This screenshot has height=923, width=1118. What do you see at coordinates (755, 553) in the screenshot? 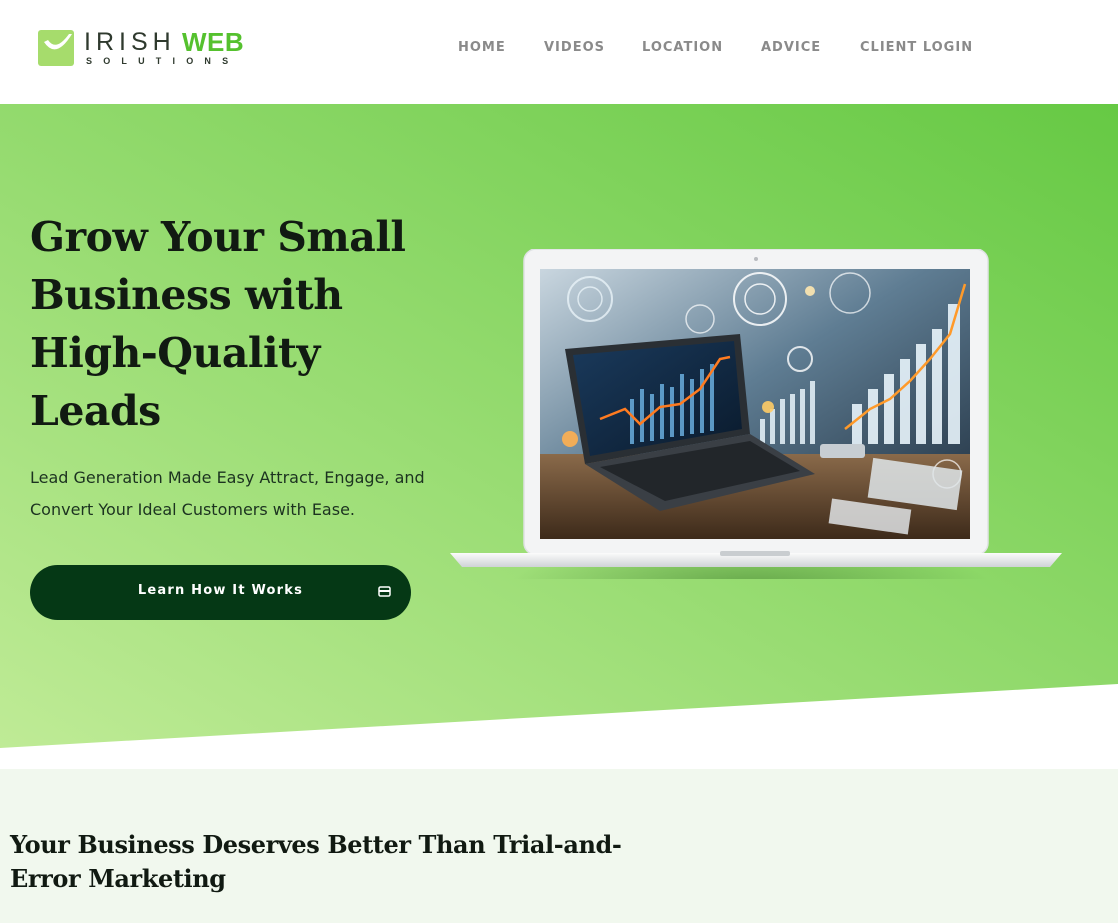
I see `laptop-hinge-notch` at bounding box center [755, 553].